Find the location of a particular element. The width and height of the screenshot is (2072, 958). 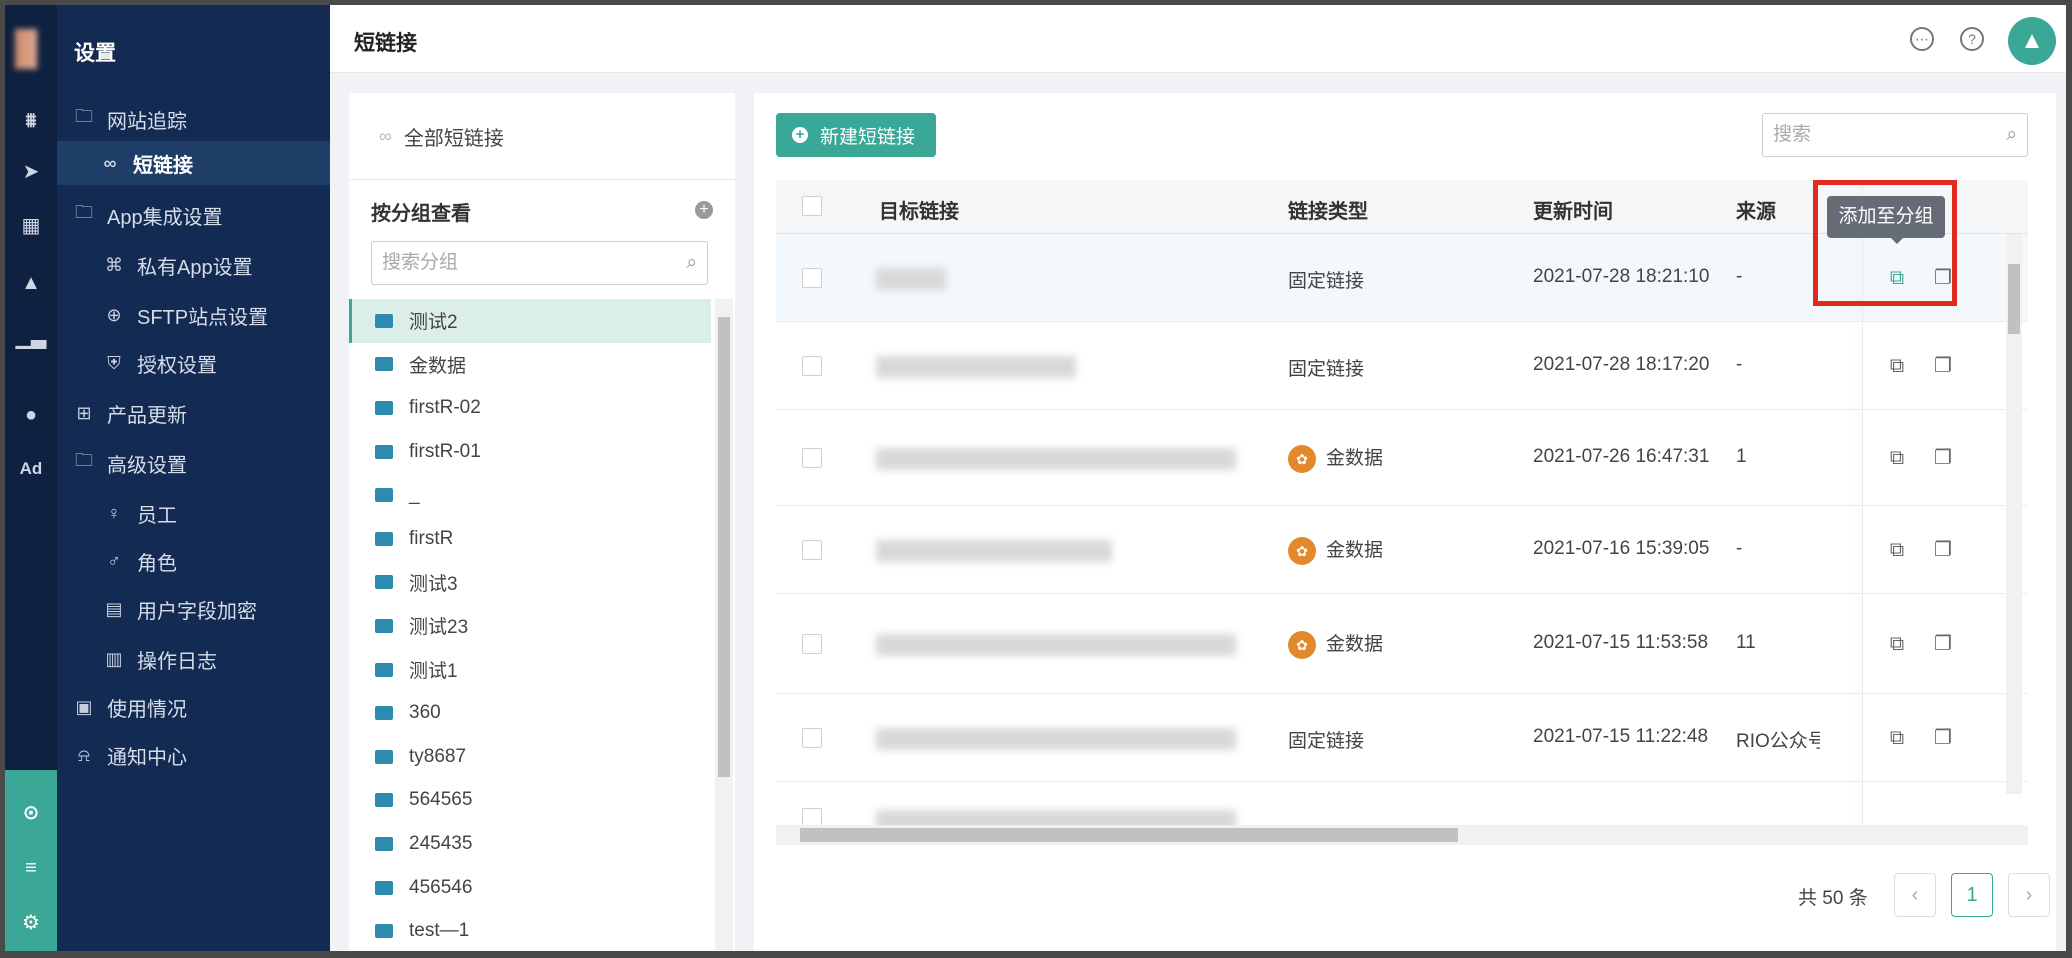

sidebar-item-usage: ▣ 使用情况 is located at coordinates (193, 707).